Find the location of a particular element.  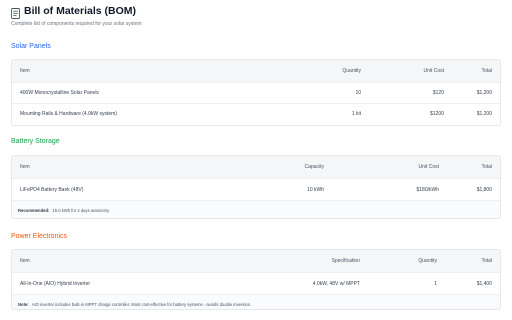

item-cell: 400W Monocrystalline Solar Panels is located at coordinates (59, 92).